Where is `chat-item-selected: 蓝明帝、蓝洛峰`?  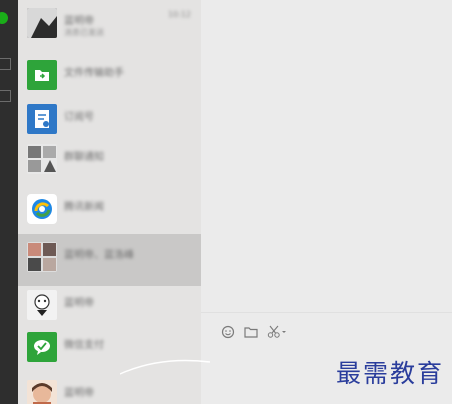
chat-item-selected: 蓝明帝、蓝洛峰 is located at coordinates (109, 260).